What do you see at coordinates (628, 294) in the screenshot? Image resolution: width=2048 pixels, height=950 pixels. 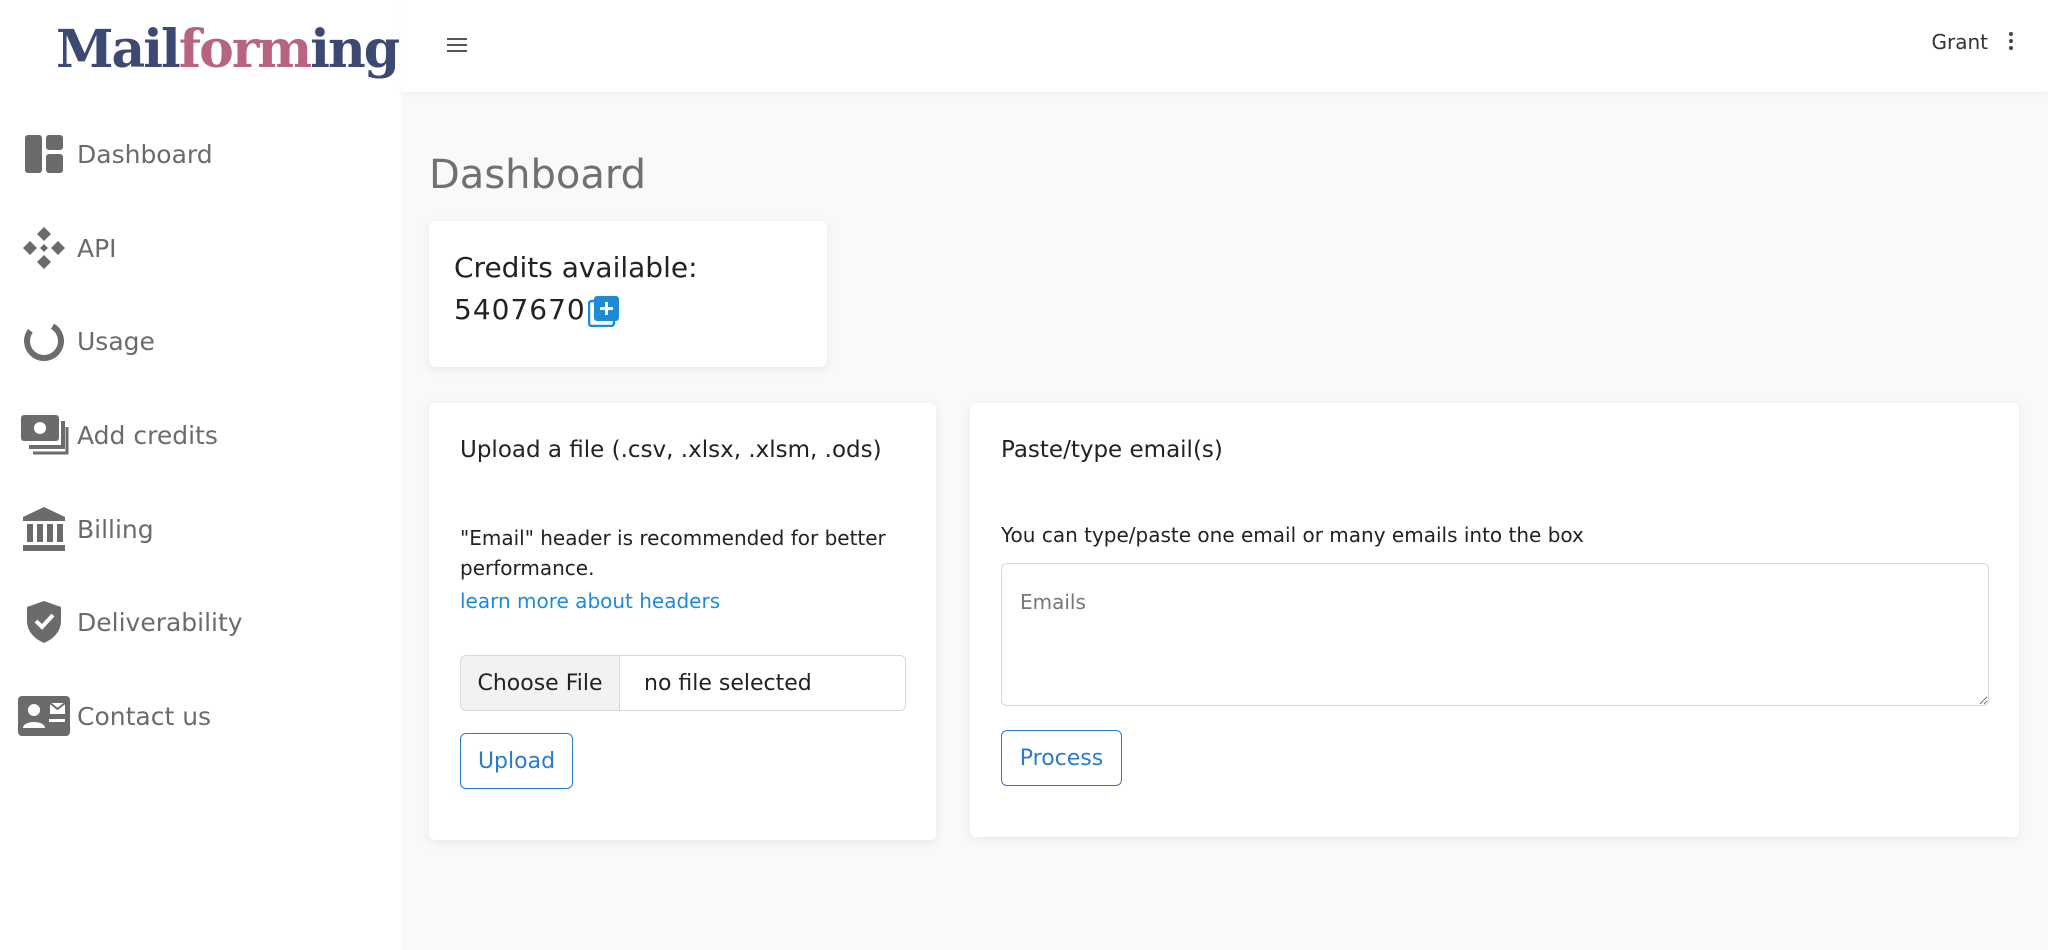 I see `credits-card: Credits available: 5407670` at bounding box center [628, 294].